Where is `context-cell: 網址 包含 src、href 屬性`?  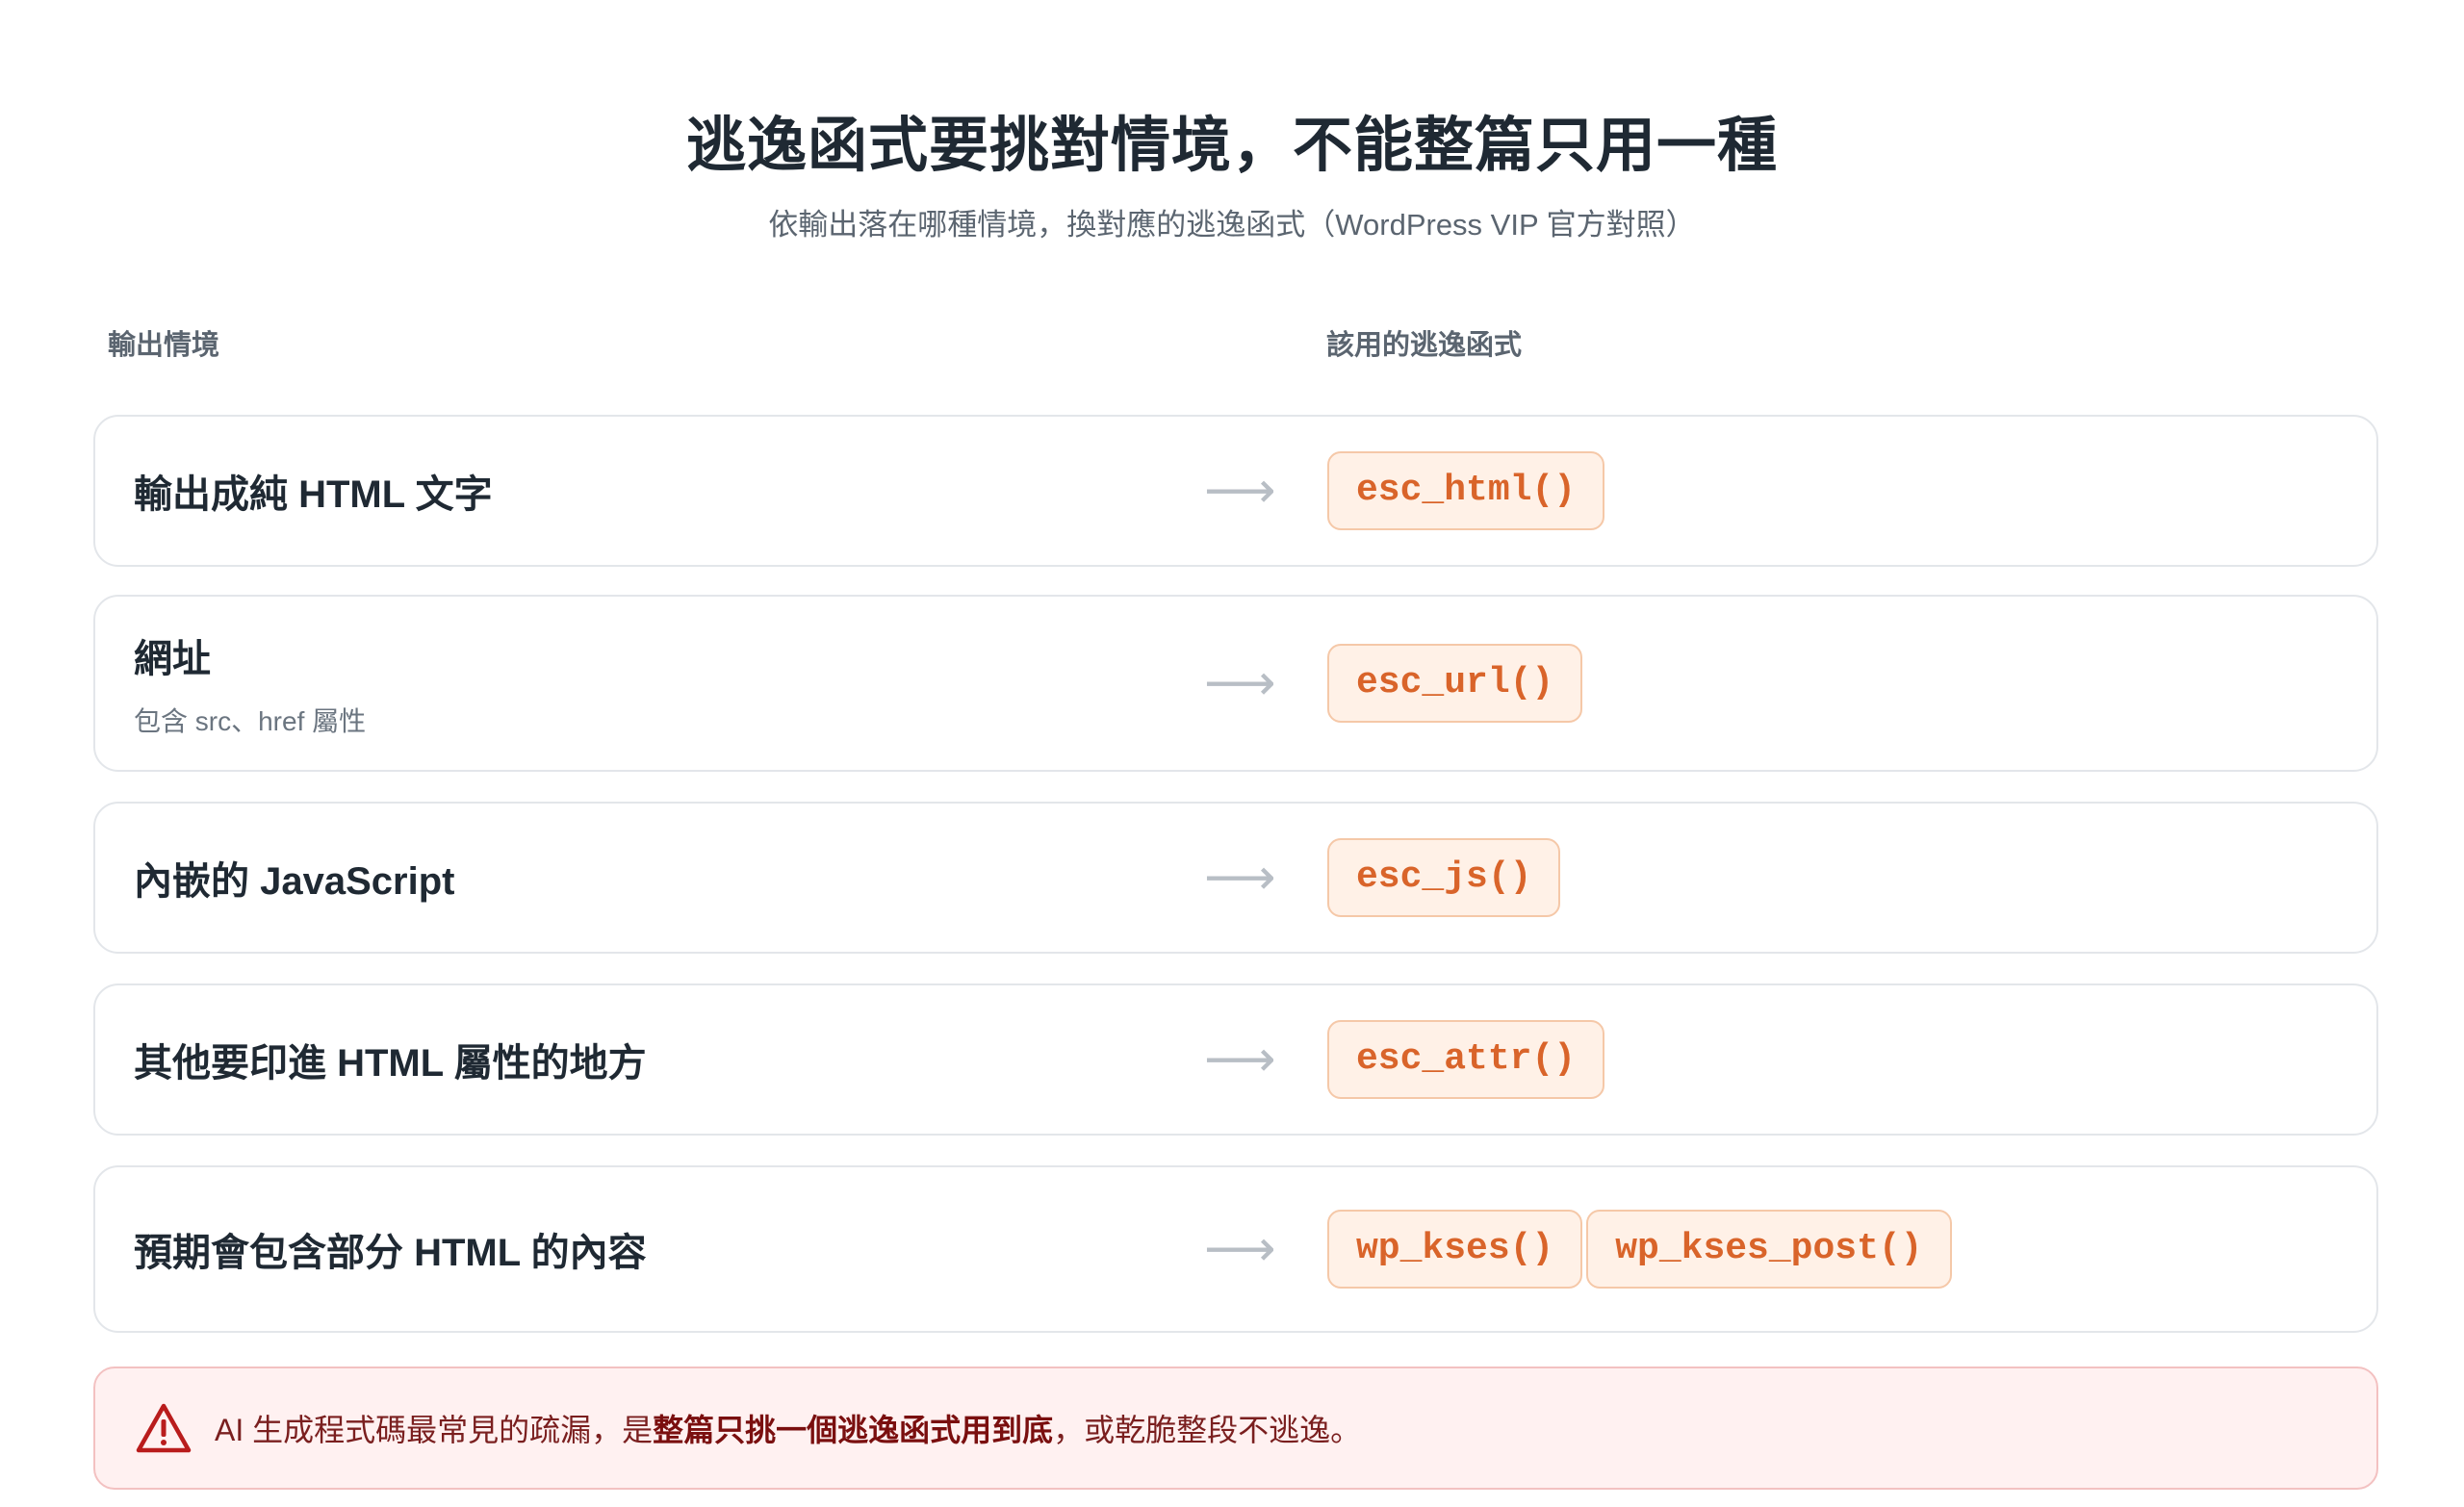 context-cell: 網址 包含 src、href 屬性 is located at coordinates (250, 683).